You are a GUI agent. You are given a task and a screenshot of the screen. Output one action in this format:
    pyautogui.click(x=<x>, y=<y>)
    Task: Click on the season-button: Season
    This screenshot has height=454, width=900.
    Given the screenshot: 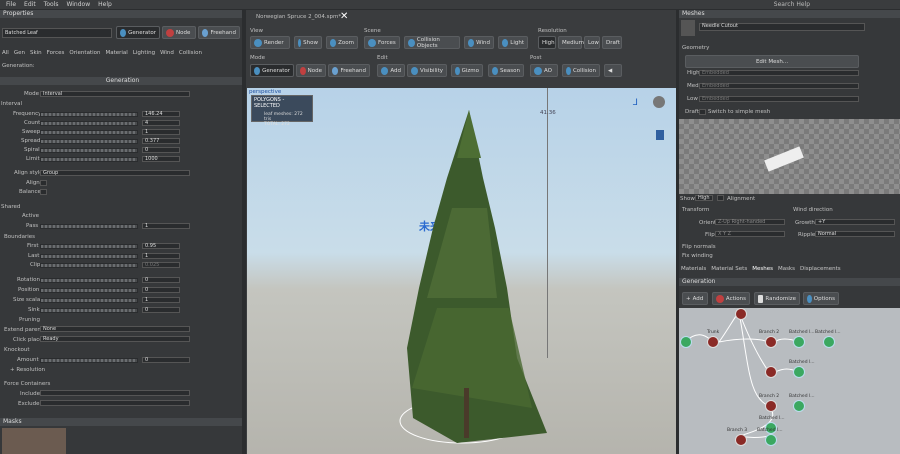 What is the action you would take?
    pyautogui.click(x=506, y=70)
    